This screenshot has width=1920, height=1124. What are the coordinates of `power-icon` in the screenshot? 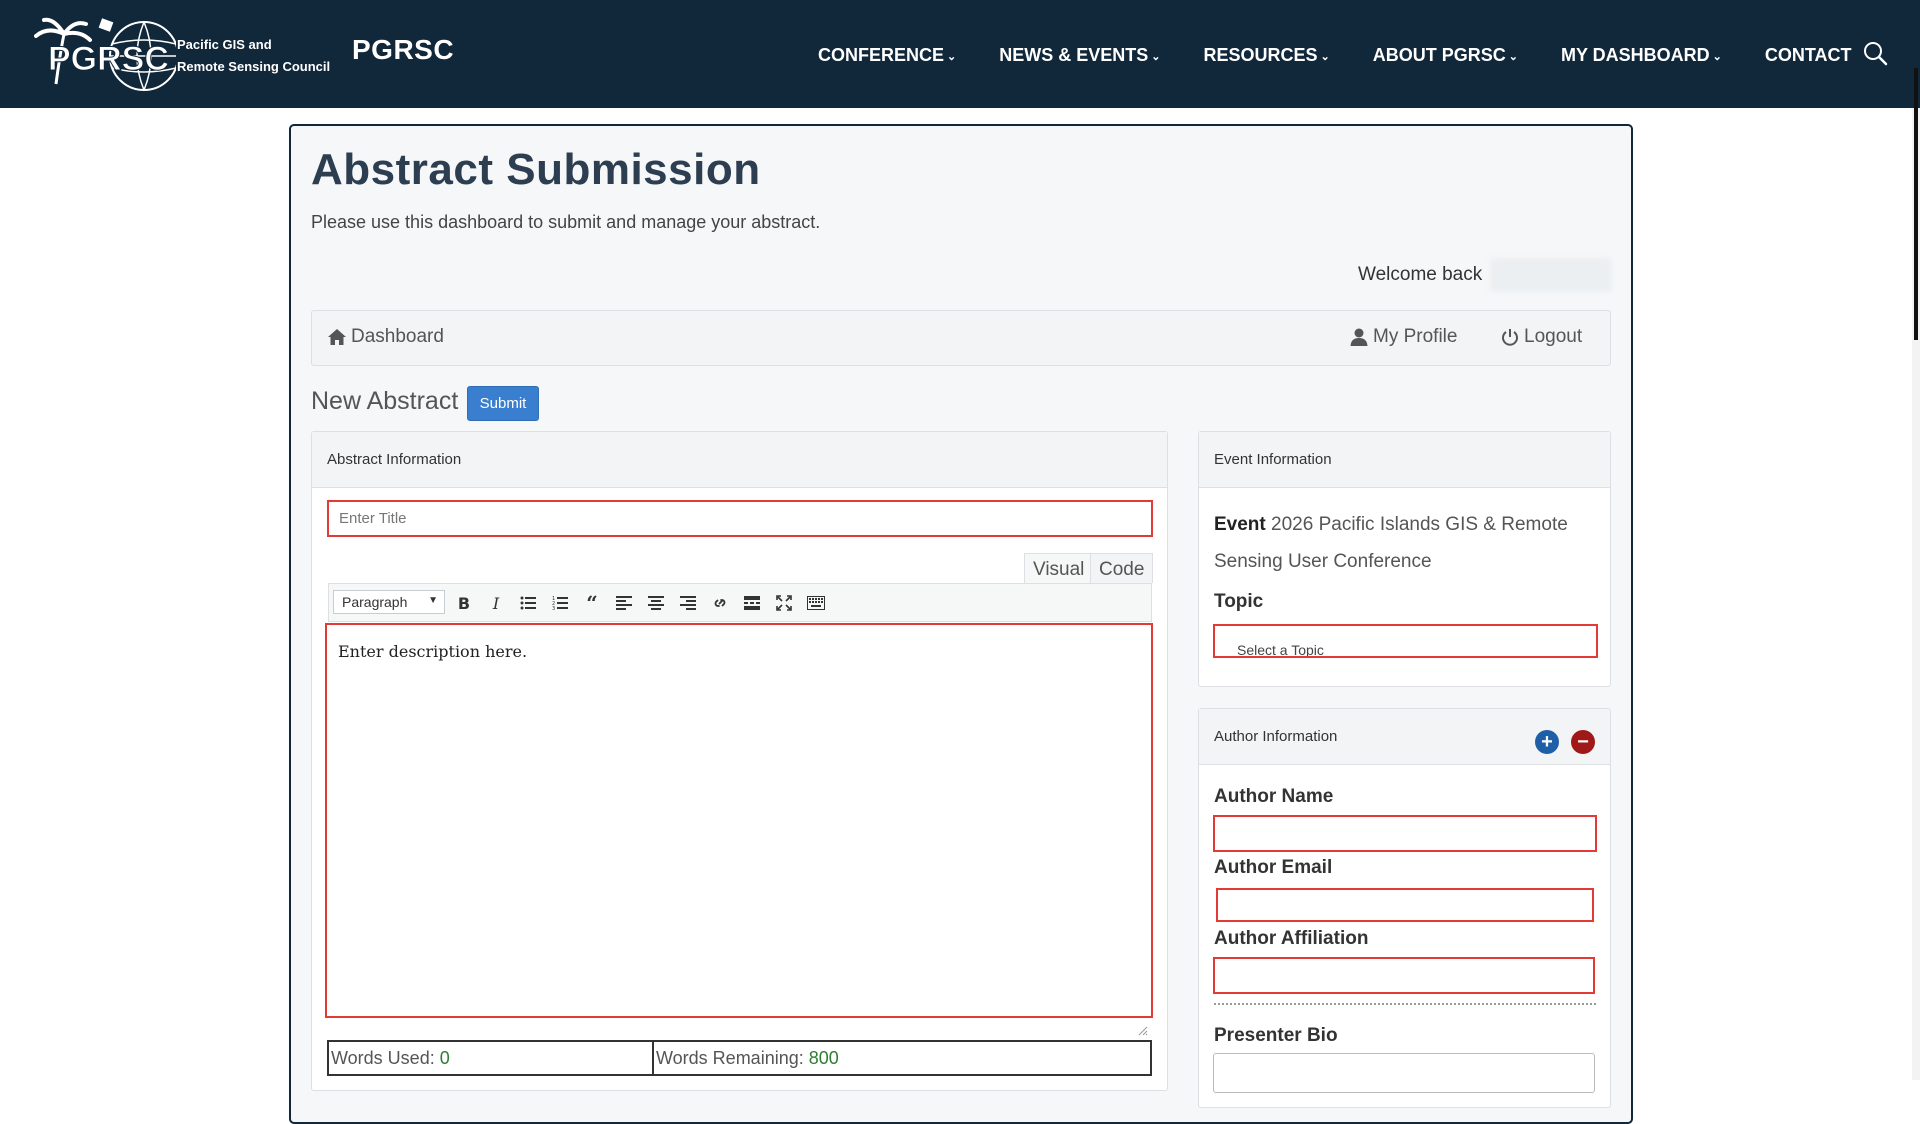 It's located at (1510, 337).